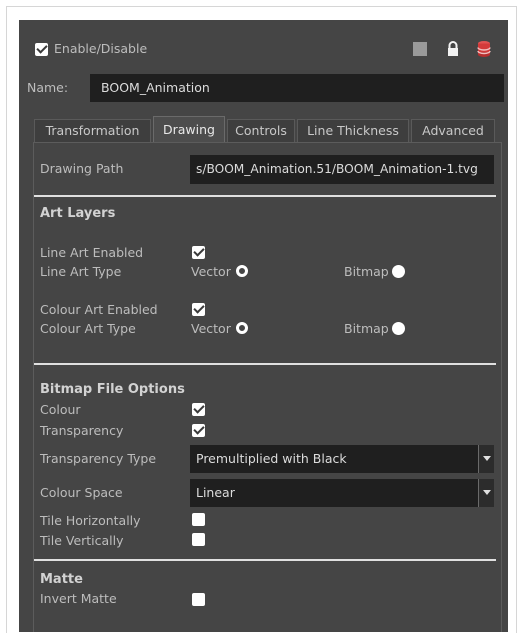 This screenshot has width=522, height=633. Describe the element at coordinates (398, 271) in the screenshot. I see `line-art-bitmap-radio` at that location.